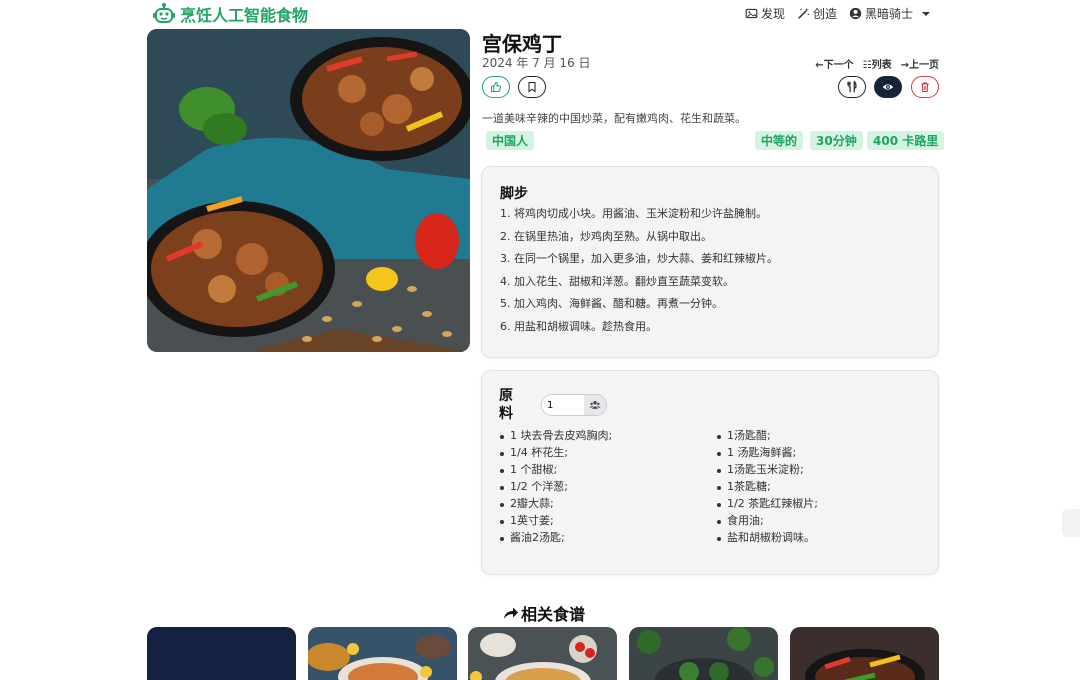  What do you see at coordinates (308, 190) in the screenshot?
I see `recipe-image` at bounding box center [308, 190].